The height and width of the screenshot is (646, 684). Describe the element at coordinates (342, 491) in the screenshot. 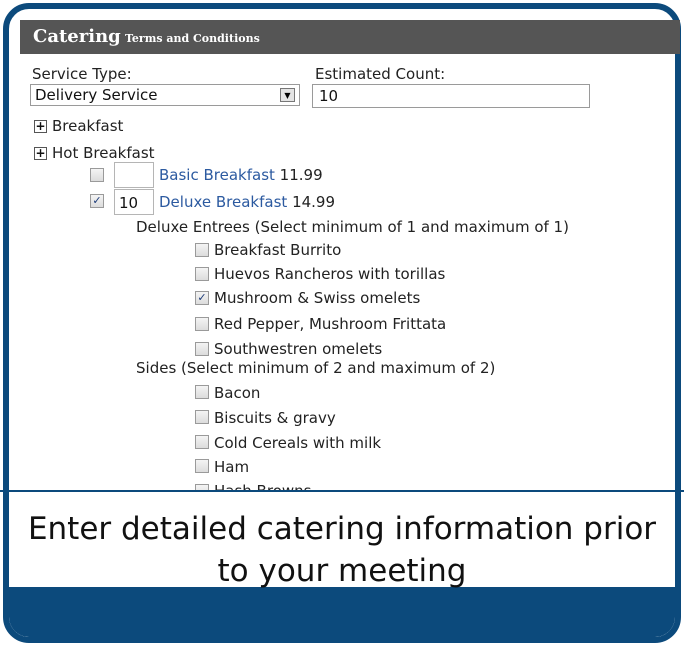

I see `caption-divider` at that location.